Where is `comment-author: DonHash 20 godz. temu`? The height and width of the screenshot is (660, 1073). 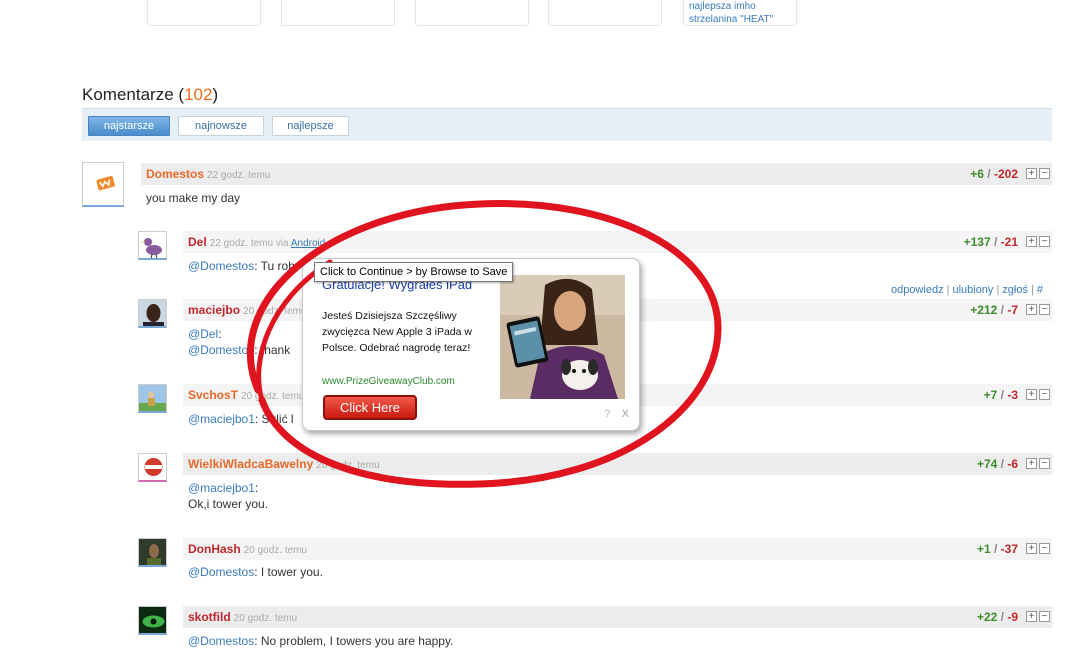
comment-author: DonHash 20 godz. temu is located at coordinates (247, 549).